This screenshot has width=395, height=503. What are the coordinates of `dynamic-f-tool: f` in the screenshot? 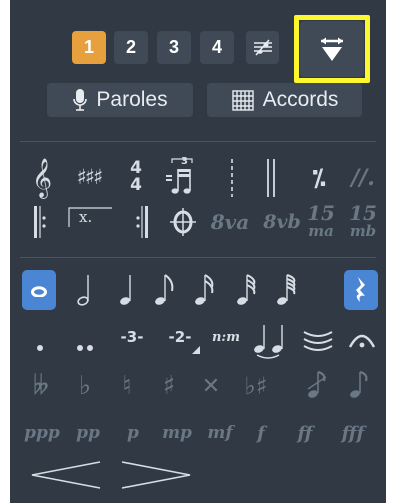 It's located at (261, 433).